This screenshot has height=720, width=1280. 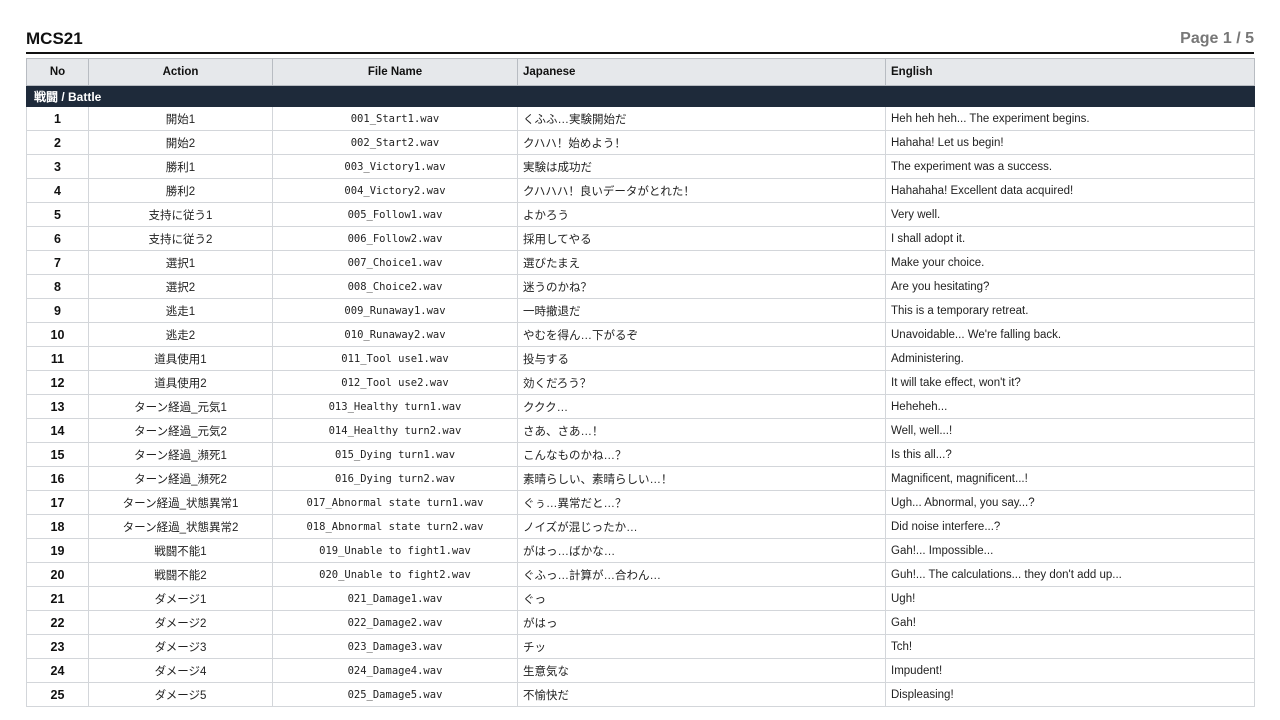 What do you see at coordinates (57, 286) in the screenshot?
I see `row-number: 8` at bounding box center [57, 286].